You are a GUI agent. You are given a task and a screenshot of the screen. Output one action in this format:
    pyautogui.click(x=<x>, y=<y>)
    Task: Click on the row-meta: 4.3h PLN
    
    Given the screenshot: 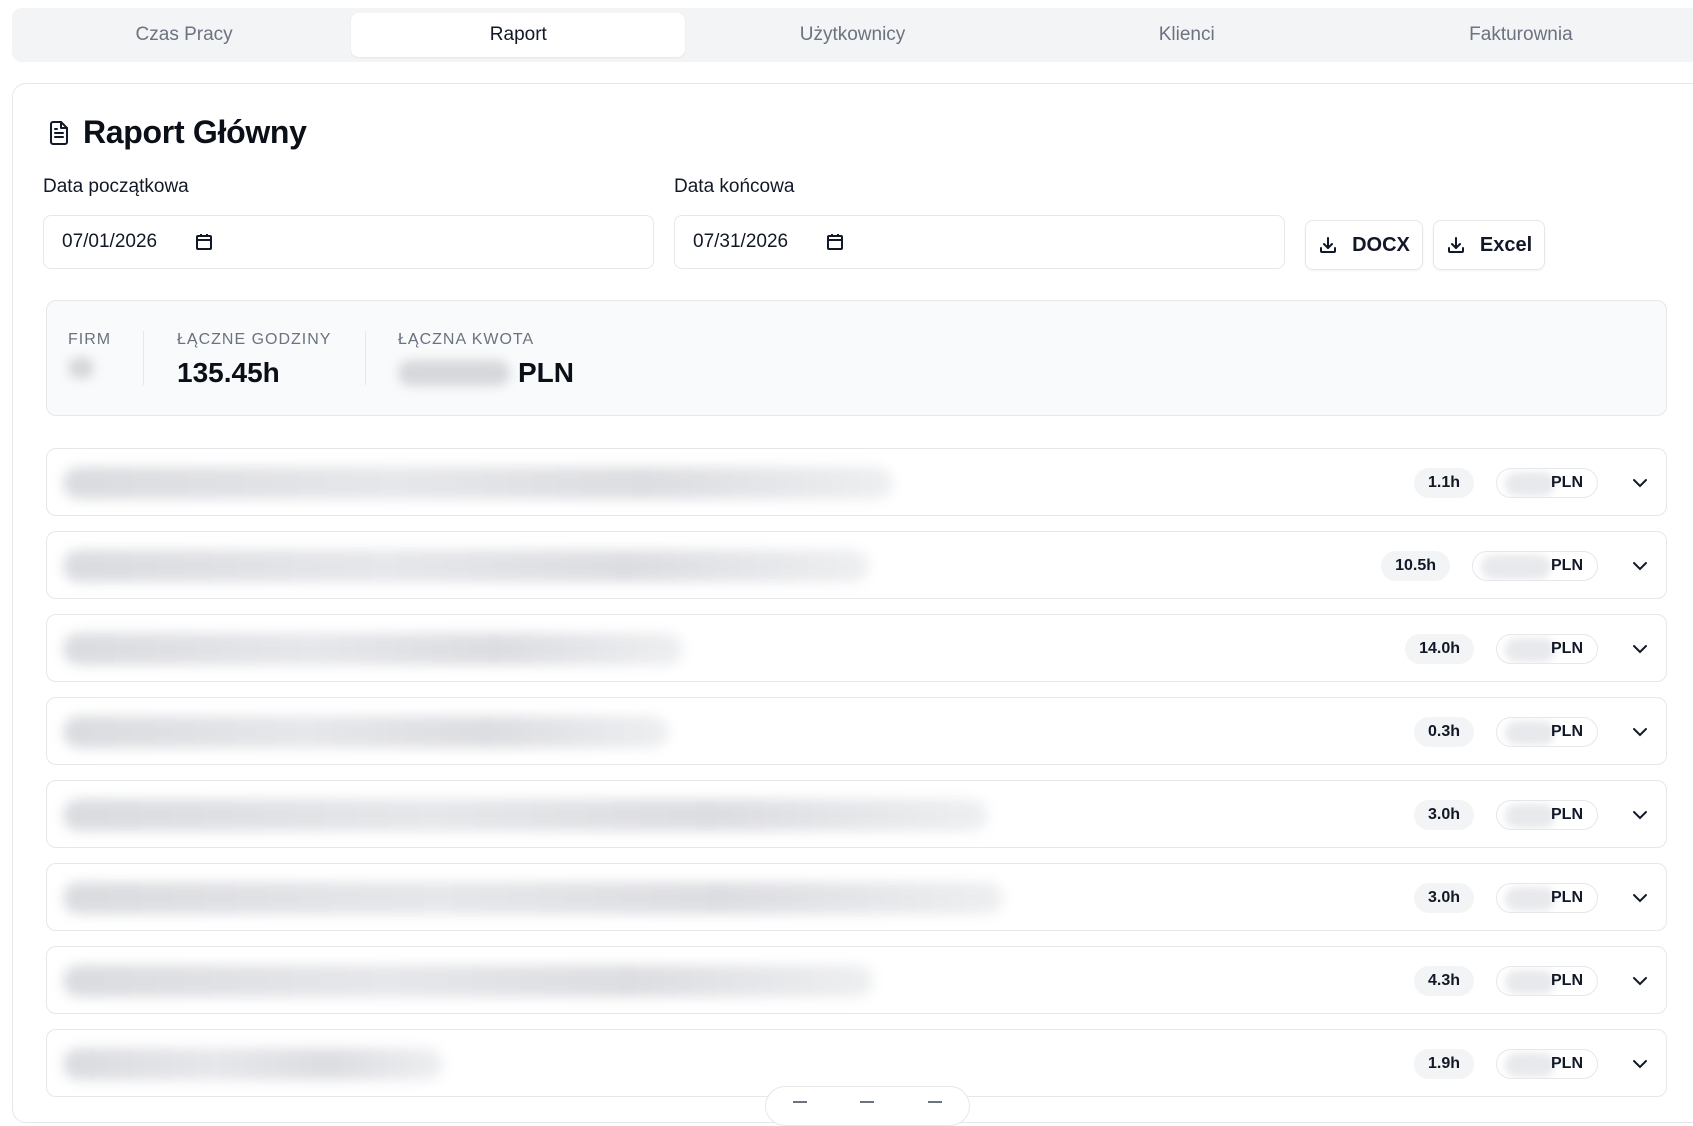 What is the action you would take?
    pyautogui.click(x=1532, y=981)
    